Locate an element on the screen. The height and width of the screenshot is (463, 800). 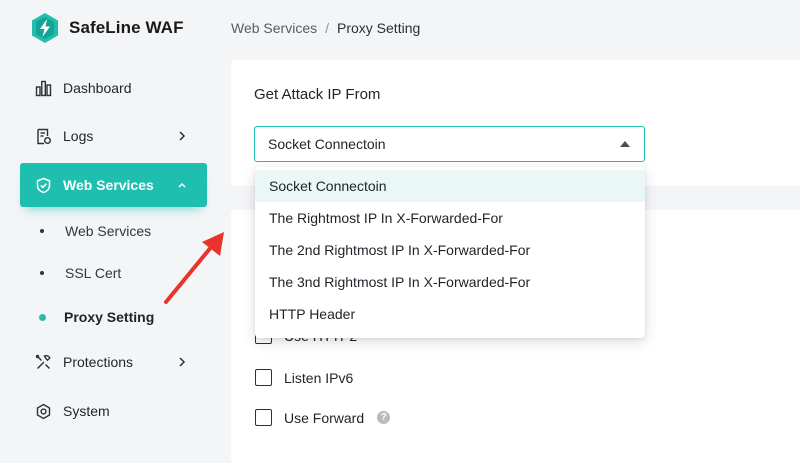
sidebar-subitem-label: Proxy Setting is located at coordinates (109, 317).